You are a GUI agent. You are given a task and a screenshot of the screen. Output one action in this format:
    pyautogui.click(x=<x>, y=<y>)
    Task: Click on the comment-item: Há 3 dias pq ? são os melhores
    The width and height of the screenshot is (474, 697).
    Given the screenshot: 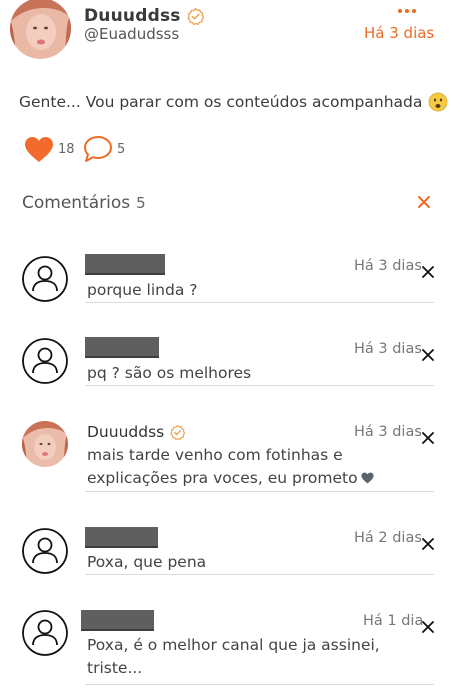 What is the action you would take?
    pyautogui.click(x=237, y=364)
    